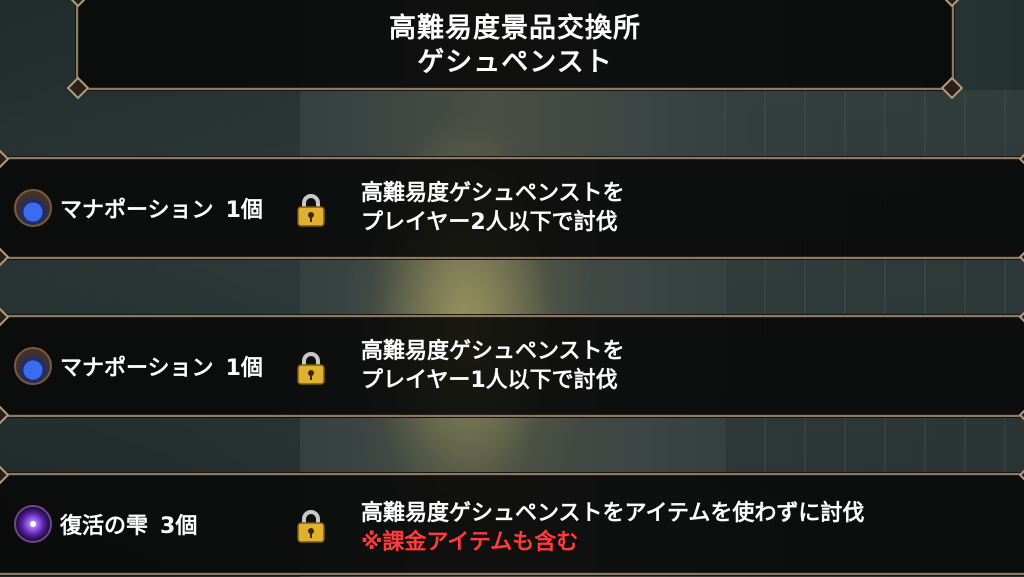 Image resolution: width=1024 pixels, height=577 pixels. Describe the element at coordinates (489, 380) in the screenshot. I see `condition-line: プレイヤー1人以下で討伐` at that location.